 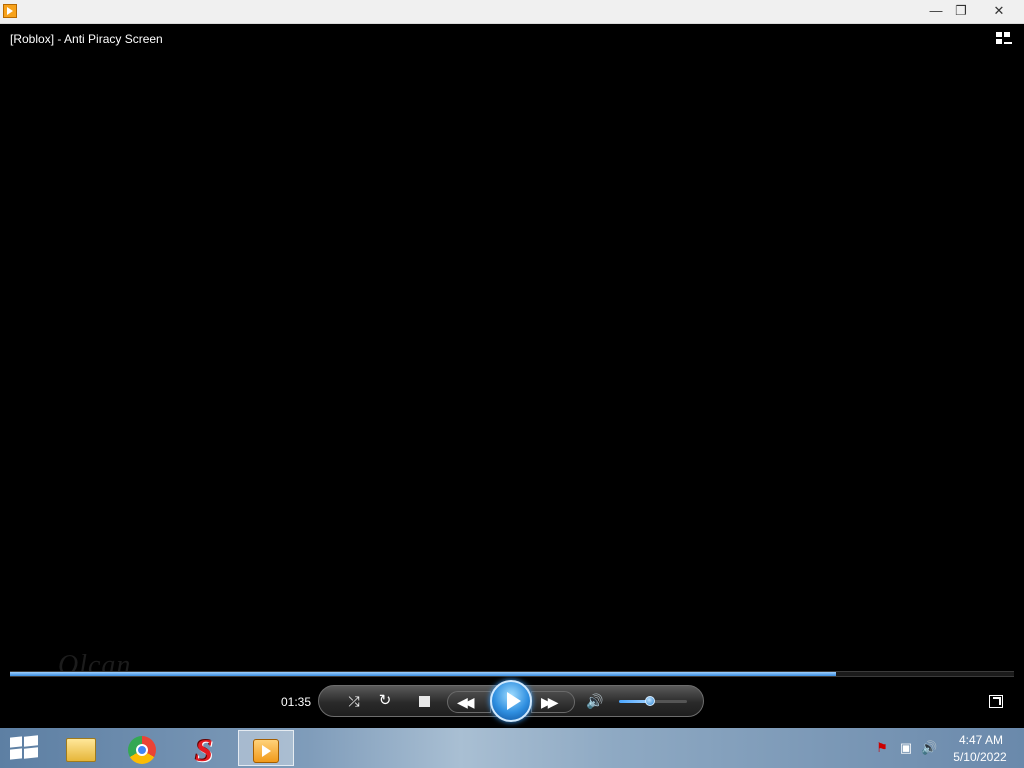 I want to click on network-icon: ▣, so click(x=906, y=748).